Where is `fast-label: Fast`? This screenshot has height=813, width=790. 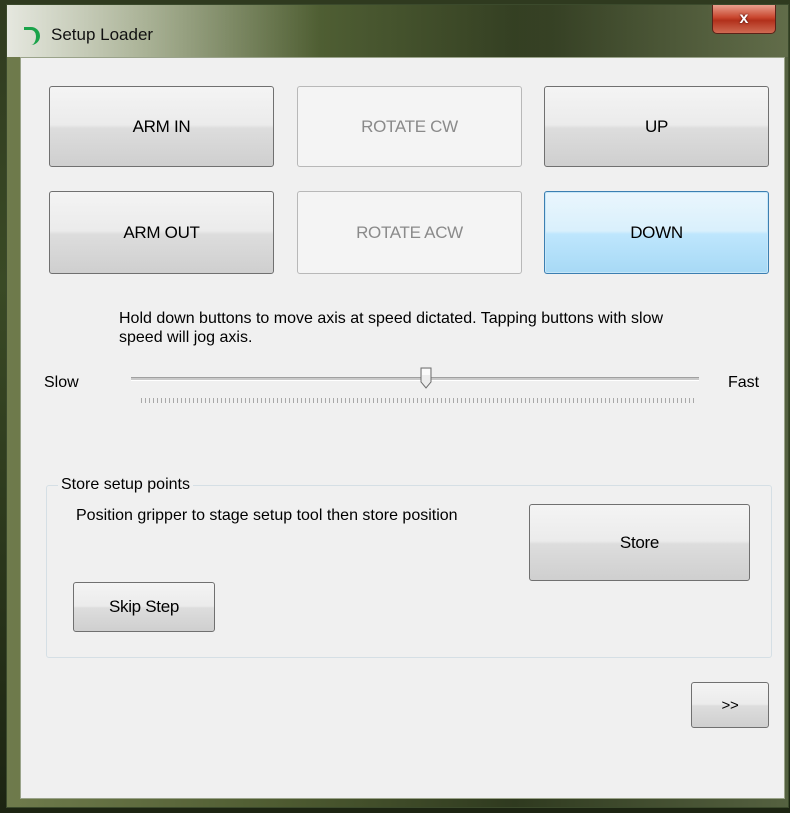
fast-label: Fast is located at coordinates (744, 382).